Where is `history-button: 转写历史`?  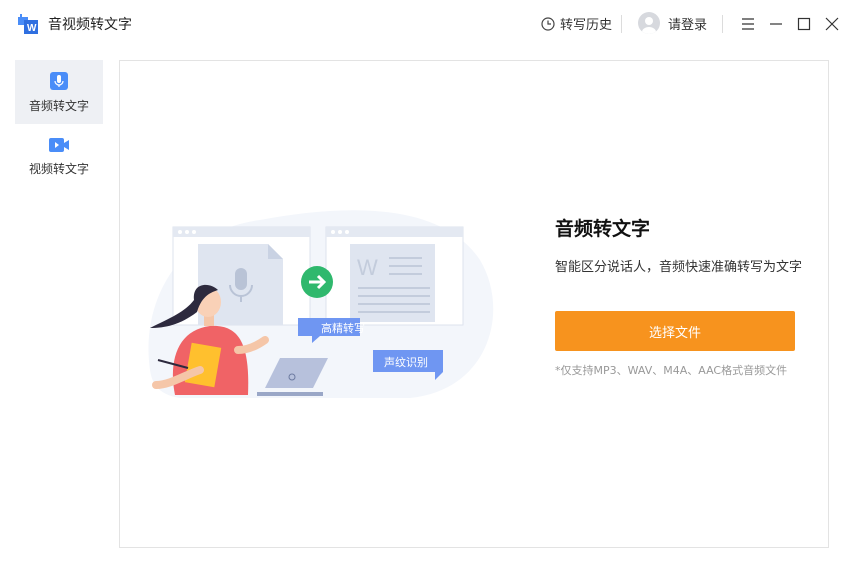 history-button: 转写历史 is located at coordinates (576, 23).